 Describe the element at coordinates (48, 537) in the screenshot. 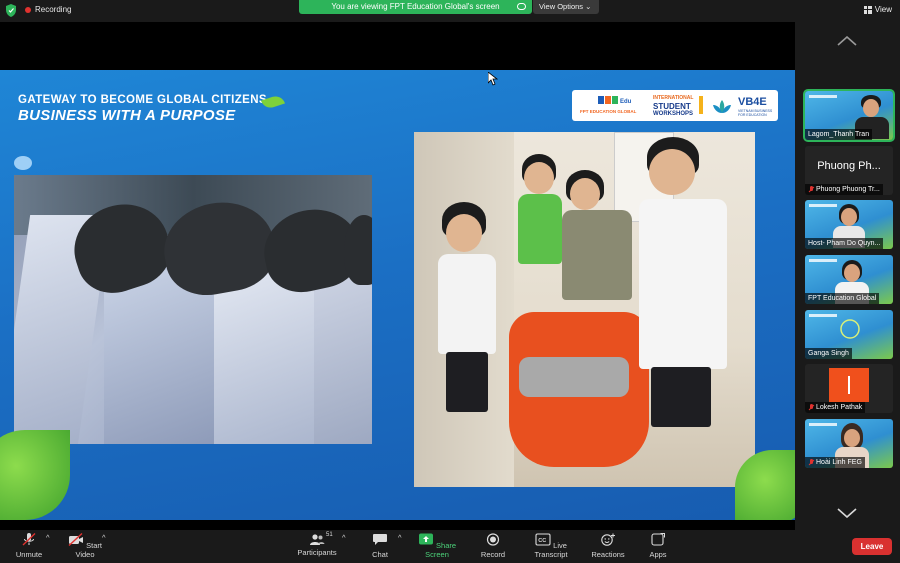

I see `audio-options-caret: ^` at that location.